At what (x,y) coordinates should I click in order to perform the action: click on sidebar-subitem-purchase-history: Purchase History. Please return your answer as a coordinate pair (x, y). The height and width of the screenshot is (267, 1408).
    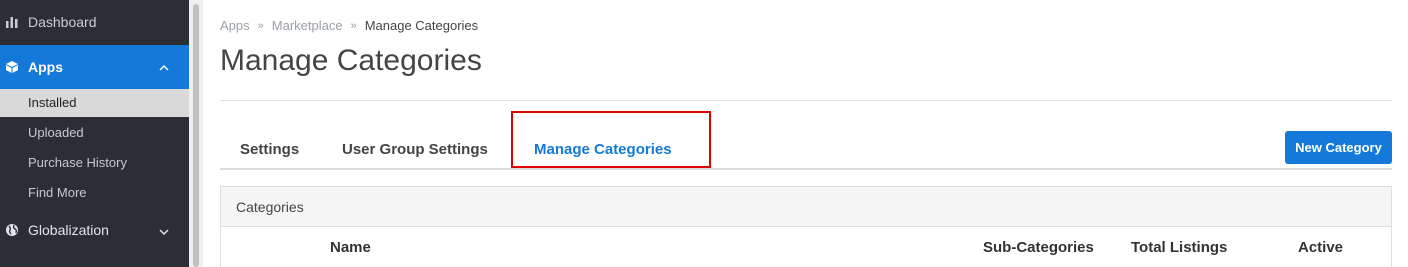
    Looking at the image, I should click on (94, 163).